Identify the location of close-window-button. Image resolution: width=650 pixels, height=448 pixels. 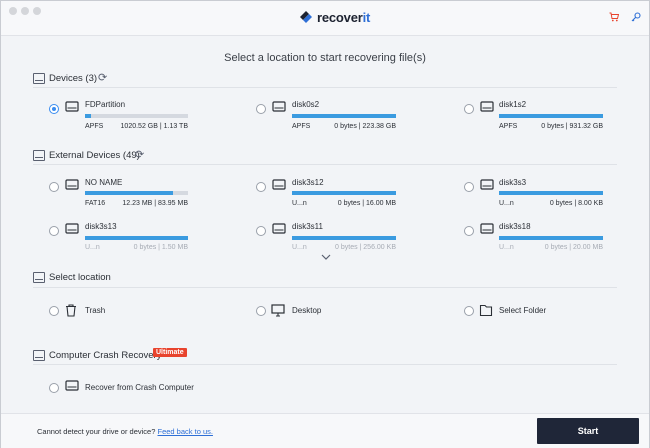
(13, 11).